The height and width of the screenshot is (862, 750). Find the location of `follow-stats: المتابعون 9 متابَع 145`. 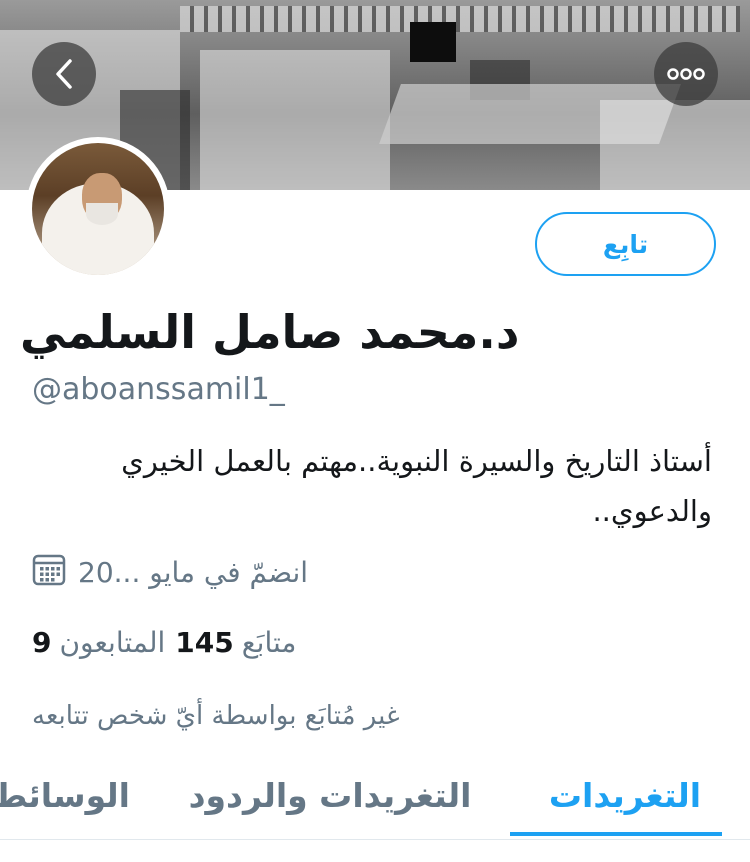

follow-stats: المتابعون 9 متابَع 145 is located at coordinates (164, 642).